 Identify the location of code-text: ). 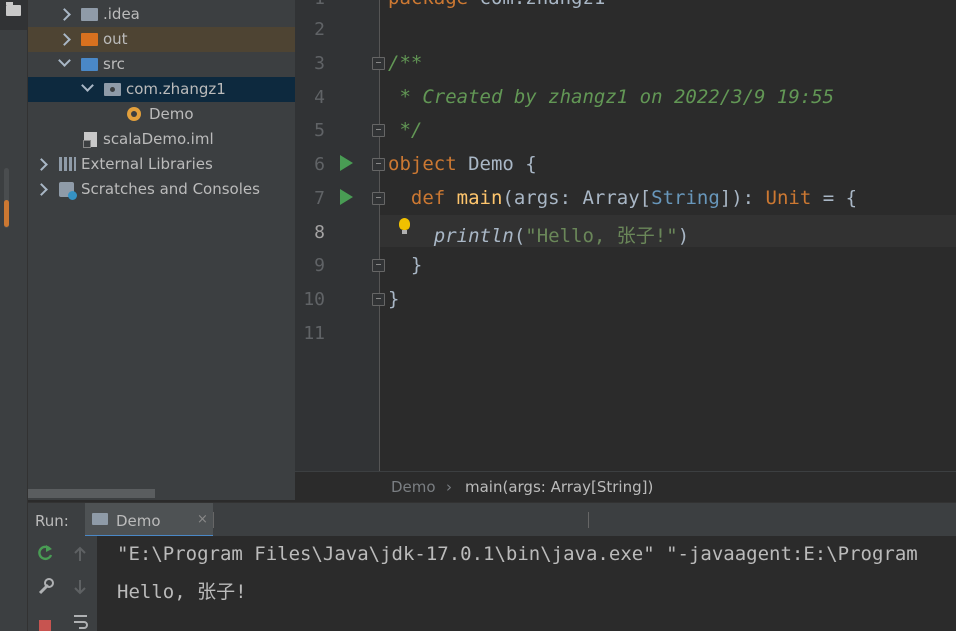
(683, 236).